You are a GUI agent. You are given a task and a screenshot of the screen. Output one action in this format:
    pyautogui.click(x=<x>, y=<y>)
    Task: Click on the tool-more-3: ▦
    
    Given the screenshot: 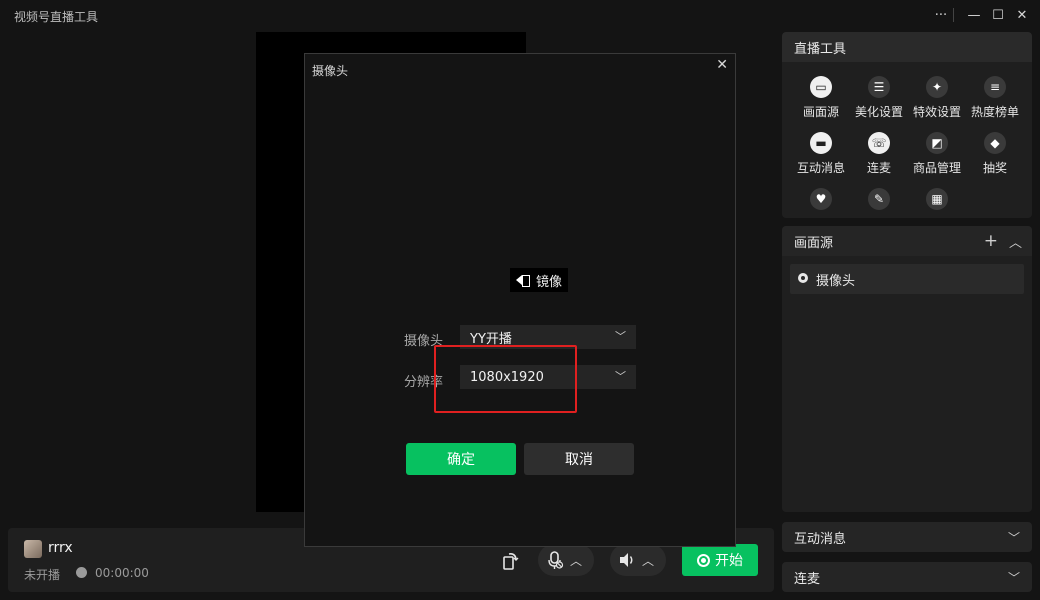 What is the action you would take?
    pyautogui.click(x=937, y=199)
    